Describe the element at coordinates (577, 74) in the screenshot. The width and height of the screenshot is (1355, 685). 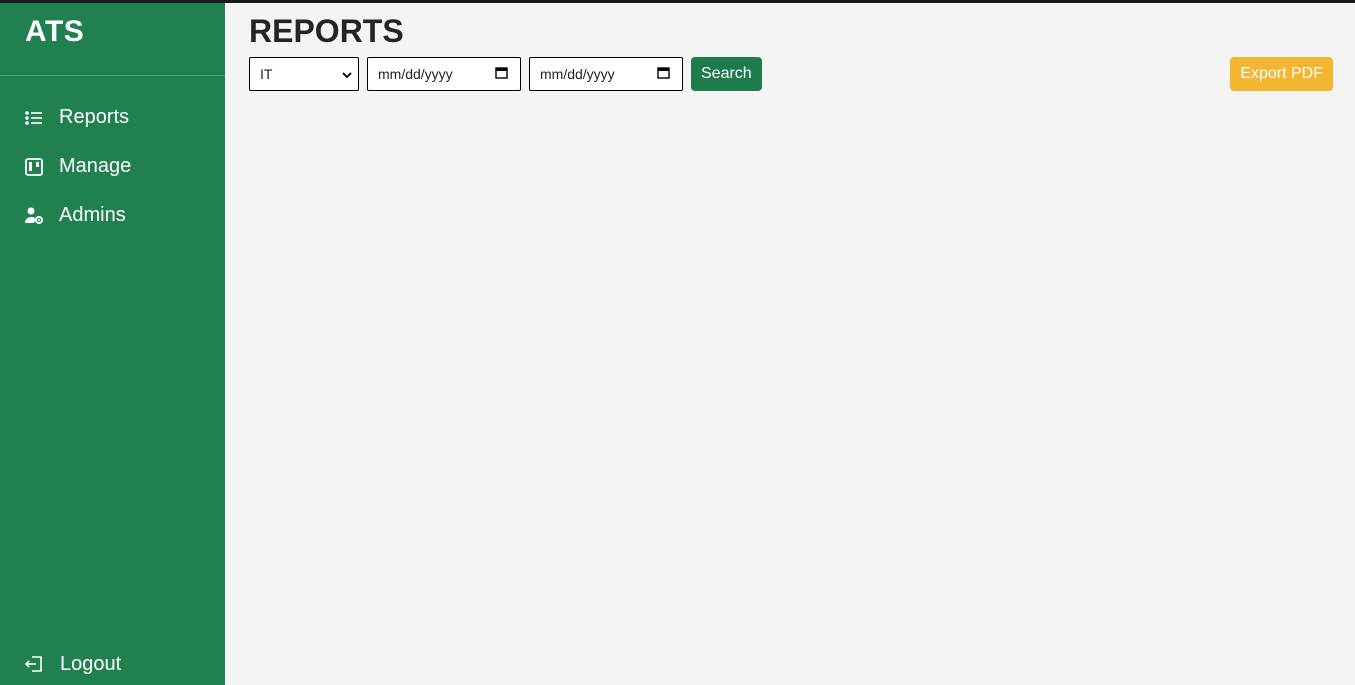
I see `end-date-placeholder: mm/dd/yyyy` at that location.